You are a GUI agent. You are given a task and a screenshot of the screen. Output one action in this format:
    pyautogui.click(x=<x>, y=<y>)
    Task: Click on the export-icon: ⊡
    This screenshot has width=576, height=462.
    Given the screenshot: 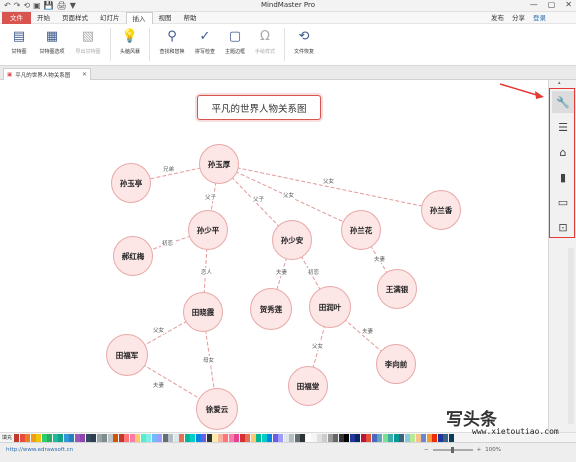 What is the action you would take?
    pyautogui.click(x=563, y=227)
    